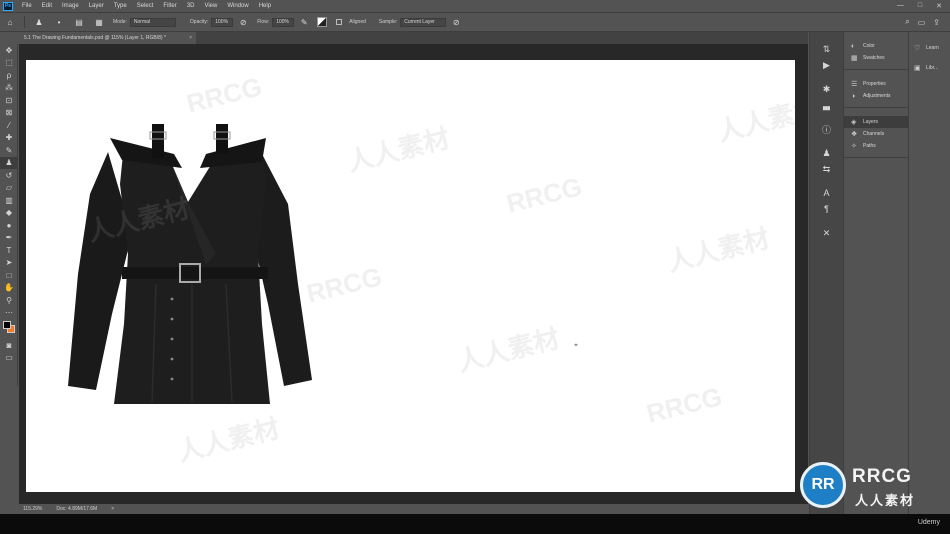 The height and width of the screenshot is (534, 950). What do you see at coordinates (190, 38) in the screenshot?
I see `close-tab-icon: ×` at bounding box center [190, 38].